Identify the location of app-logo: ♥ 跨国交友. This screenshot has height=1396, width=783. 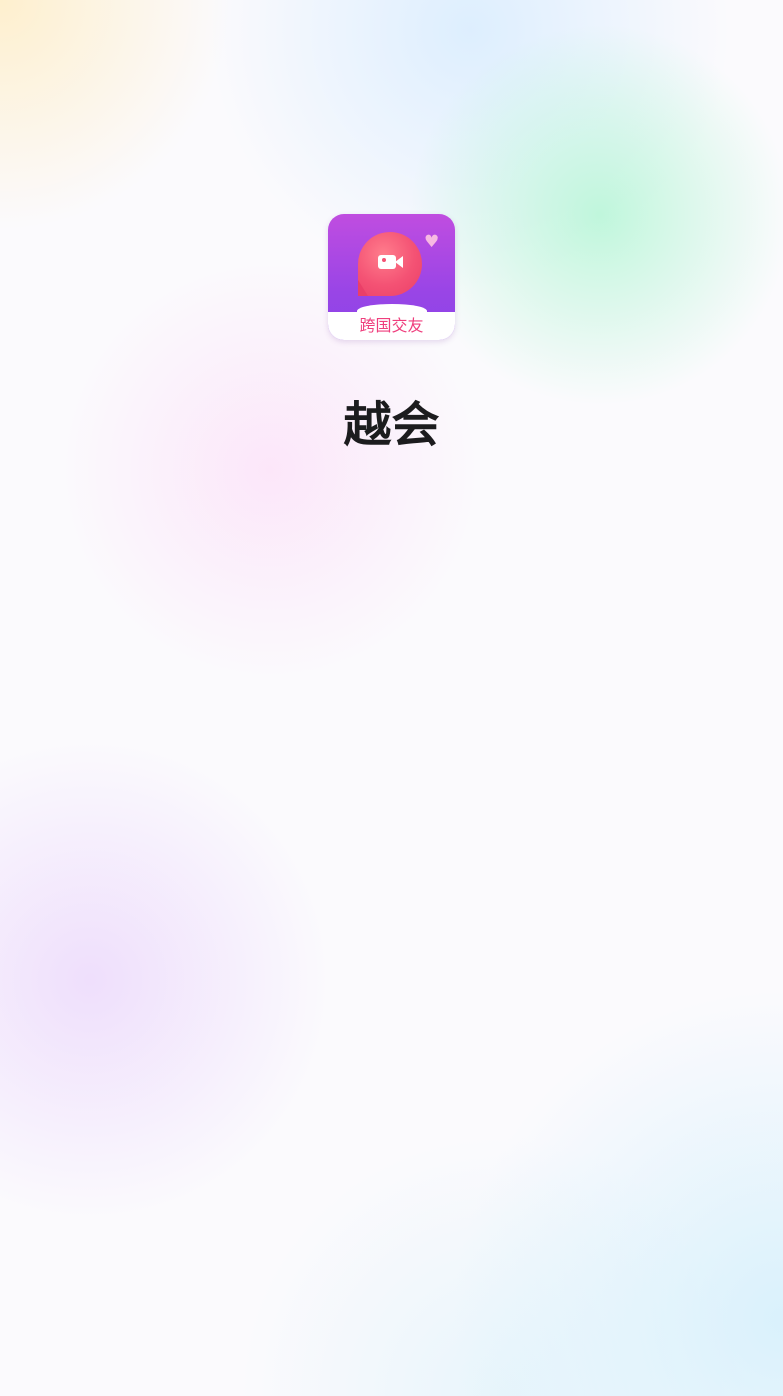
(391, 277).